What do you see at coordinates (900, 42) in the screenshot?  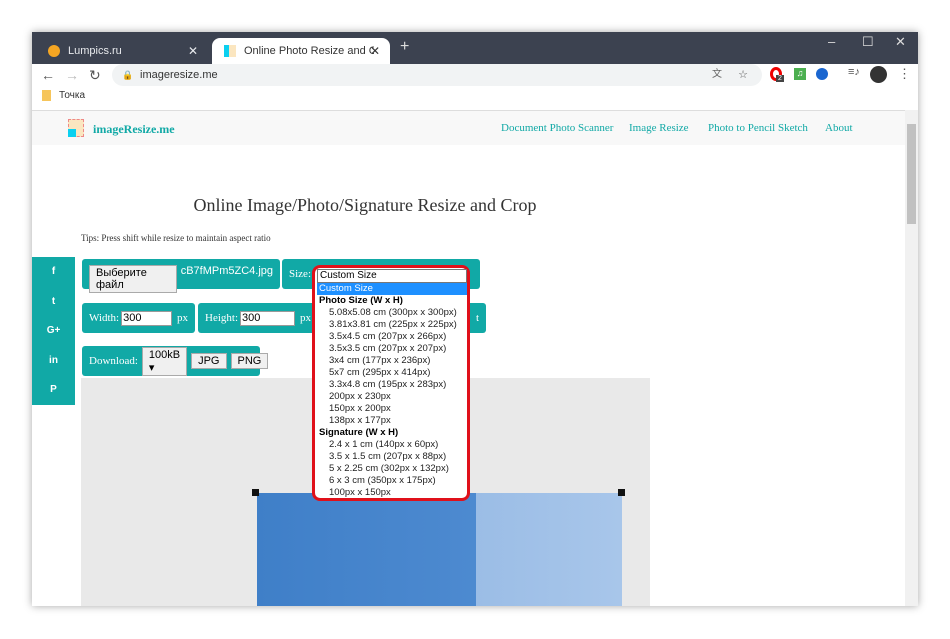 I see `close-window-button: ✕` at bounding box center [900, 42].